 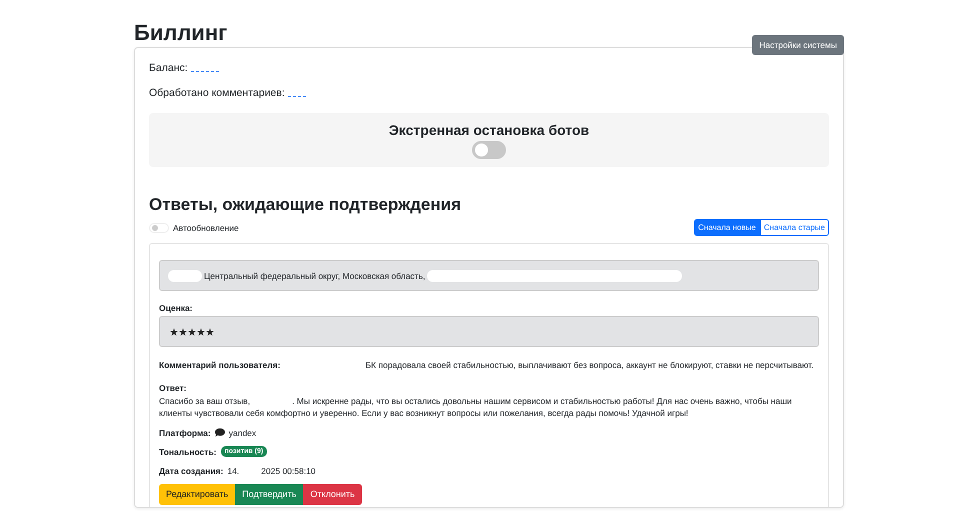 I want to click on tone-label: Тональность:, so click(x=187, y=451).